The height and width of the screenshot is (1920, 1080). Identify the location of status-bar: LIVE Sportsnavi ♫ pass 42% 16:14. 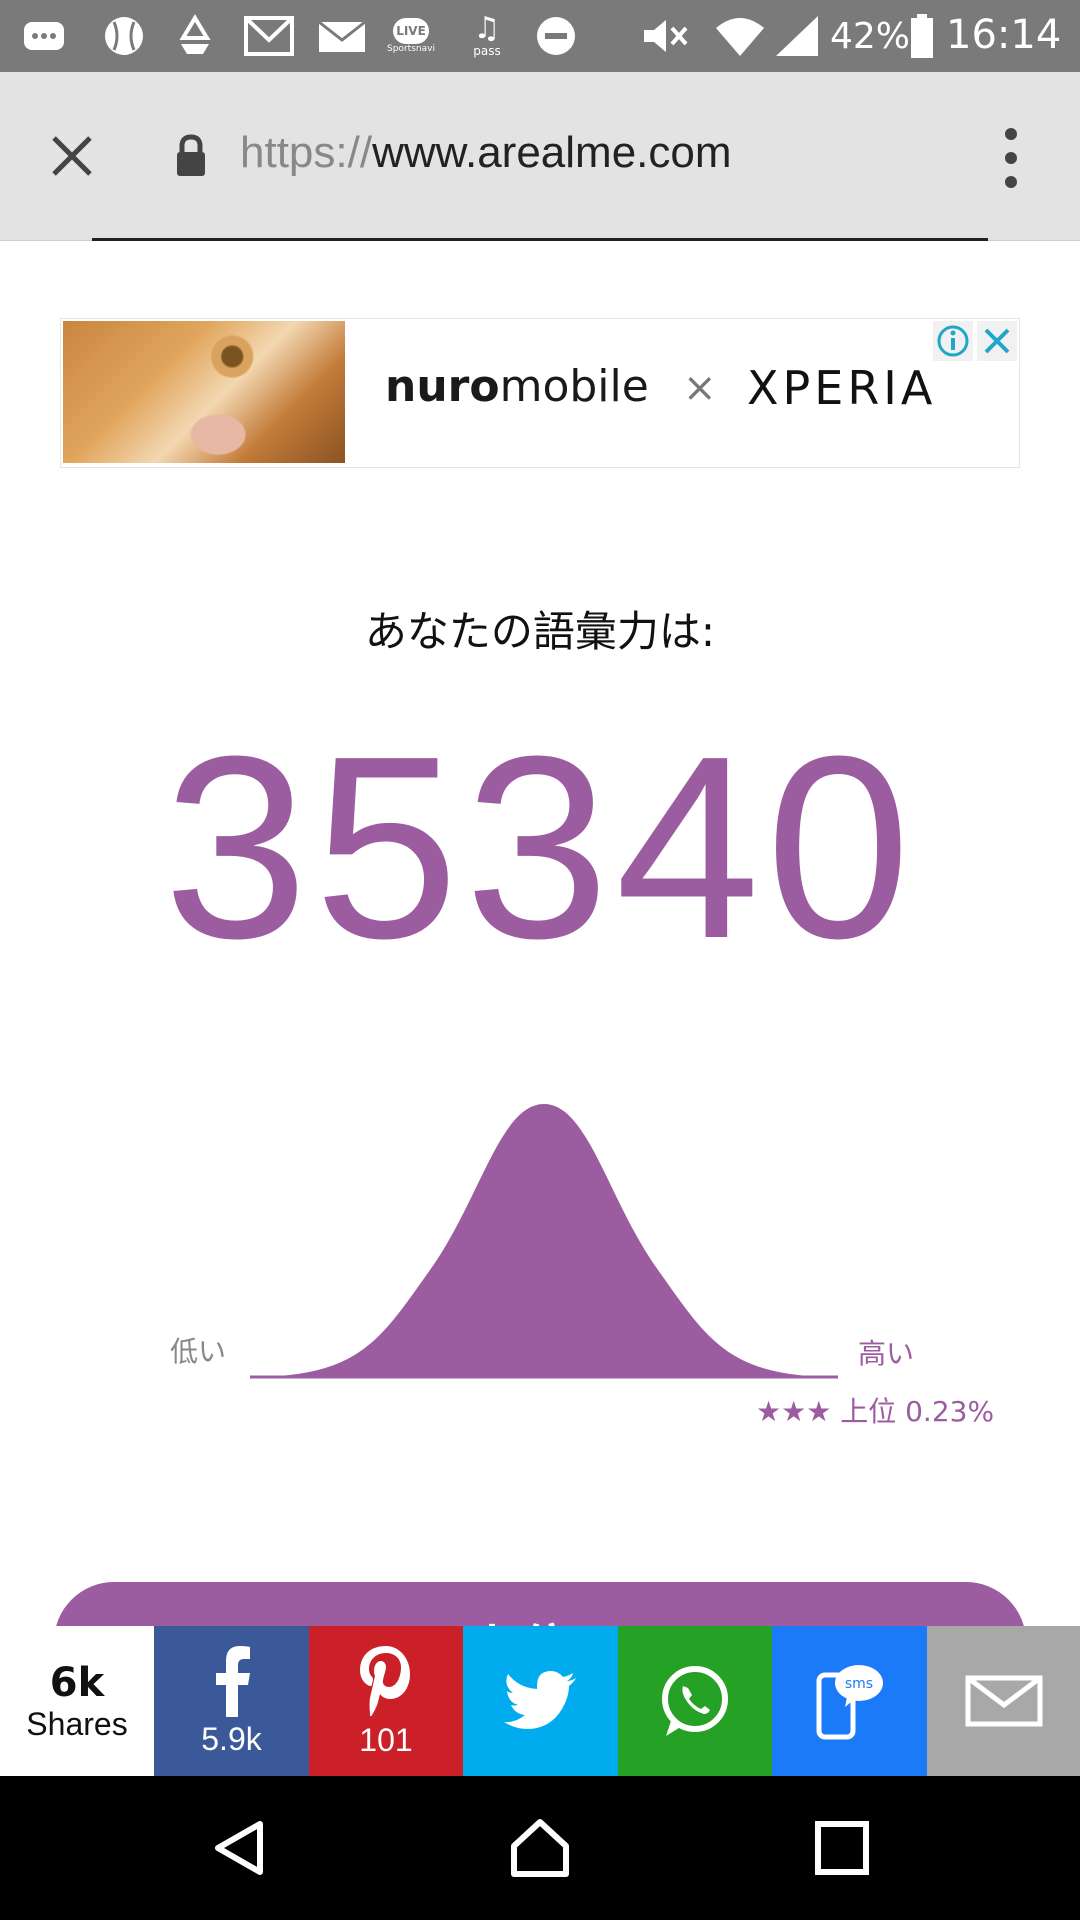
(540, 36).